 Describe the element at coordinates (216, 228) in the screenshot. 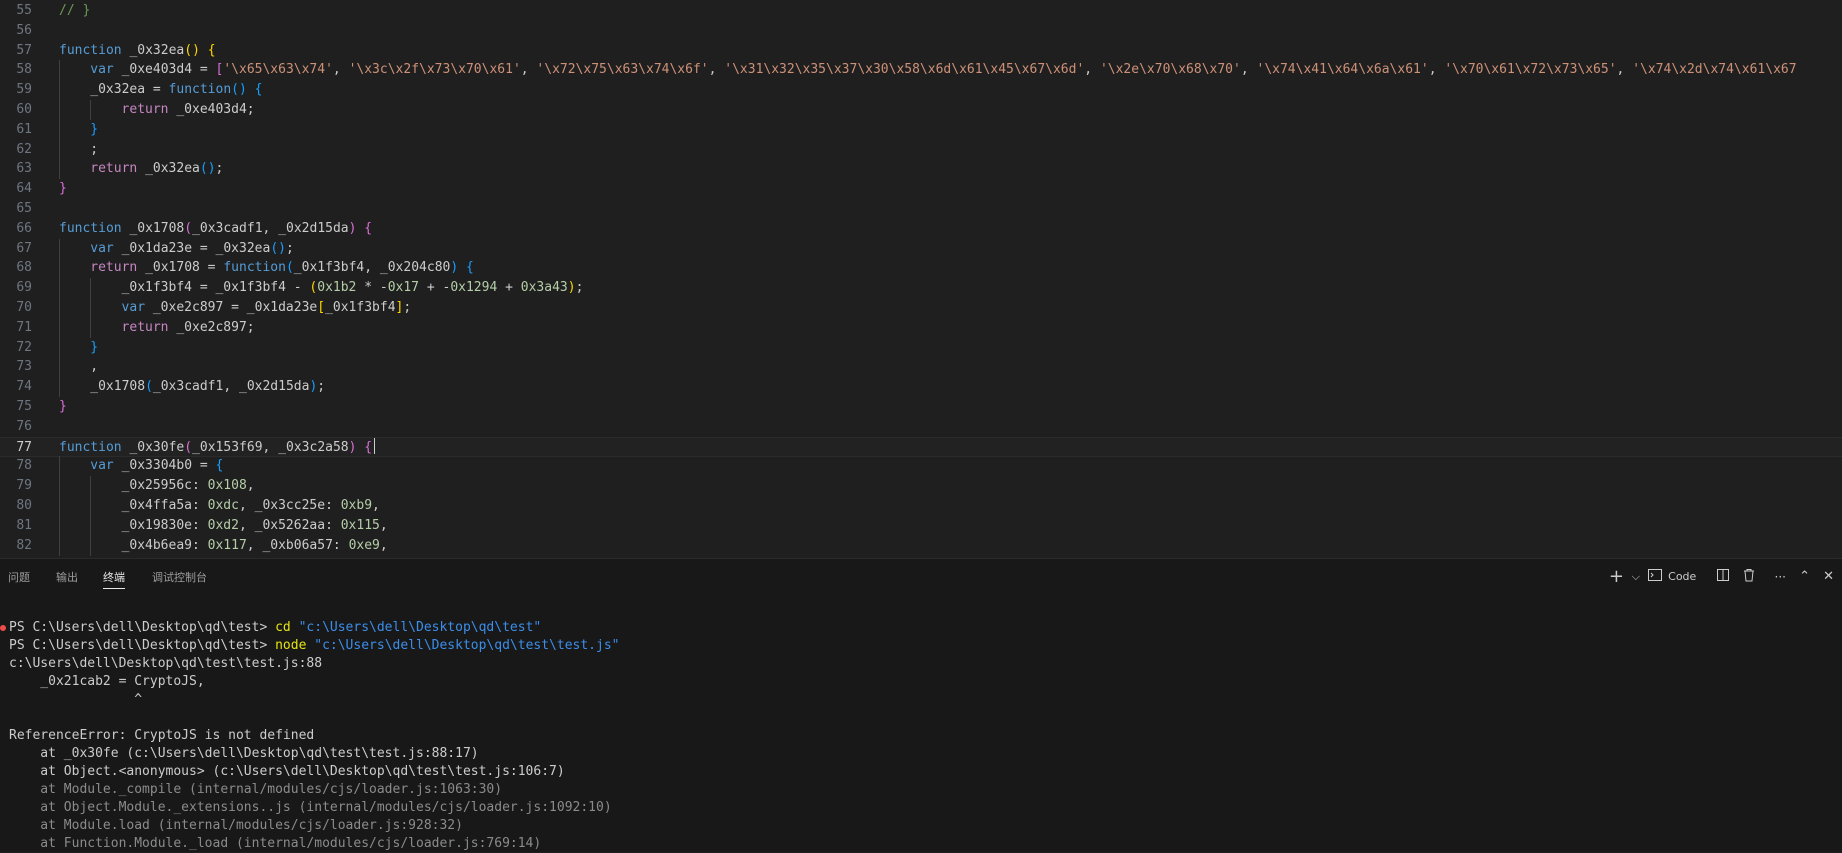

I see `line-code: function _0x1708(_0x3cadf1, _0x2d15da) {` at that location.